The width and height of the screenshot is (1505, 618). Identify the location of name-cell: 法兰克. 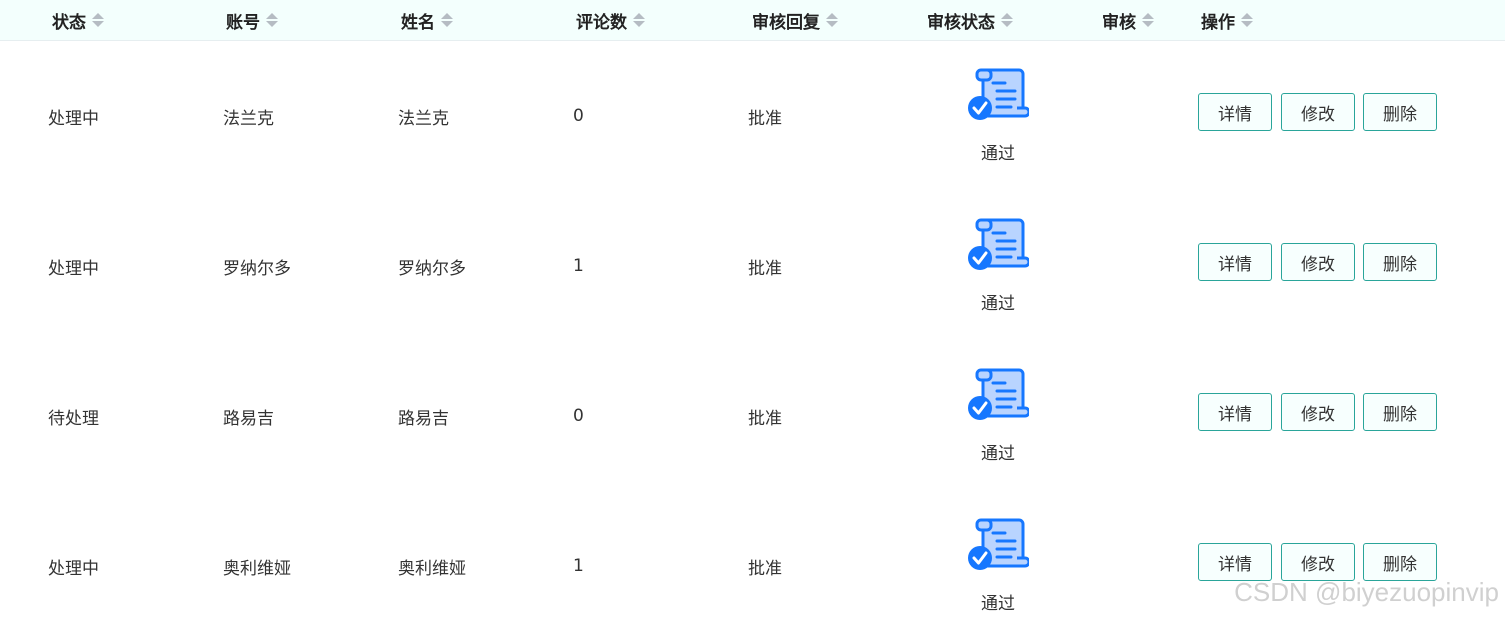
(423, 118).